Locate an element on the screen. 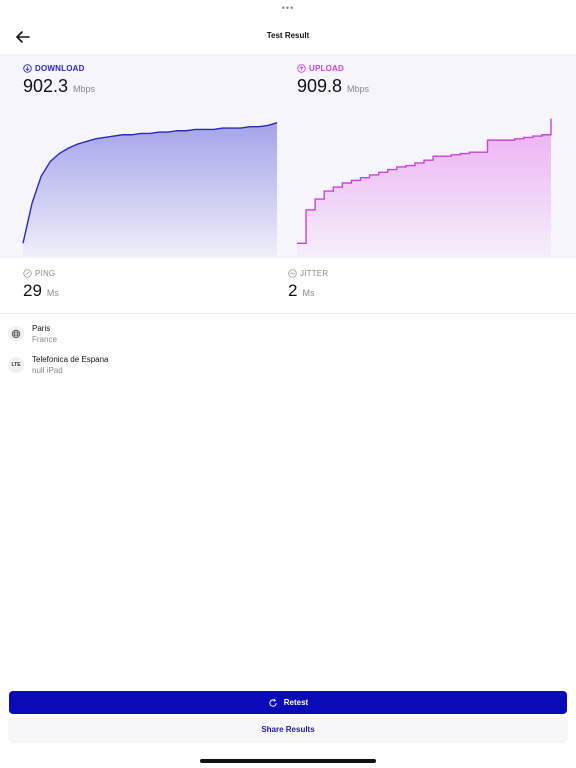  download-speed-chart is located at coordinates (150, 189).